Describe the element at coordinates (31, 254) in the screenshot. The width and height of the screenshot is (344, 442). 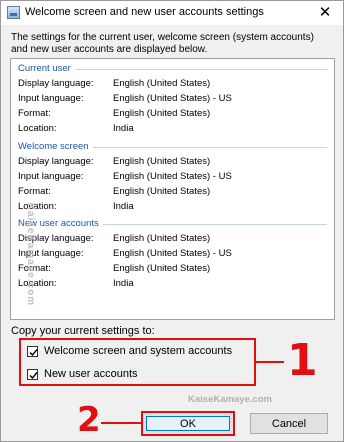
I see `watermark-vertical: KaiseKamaye.com` at that location.